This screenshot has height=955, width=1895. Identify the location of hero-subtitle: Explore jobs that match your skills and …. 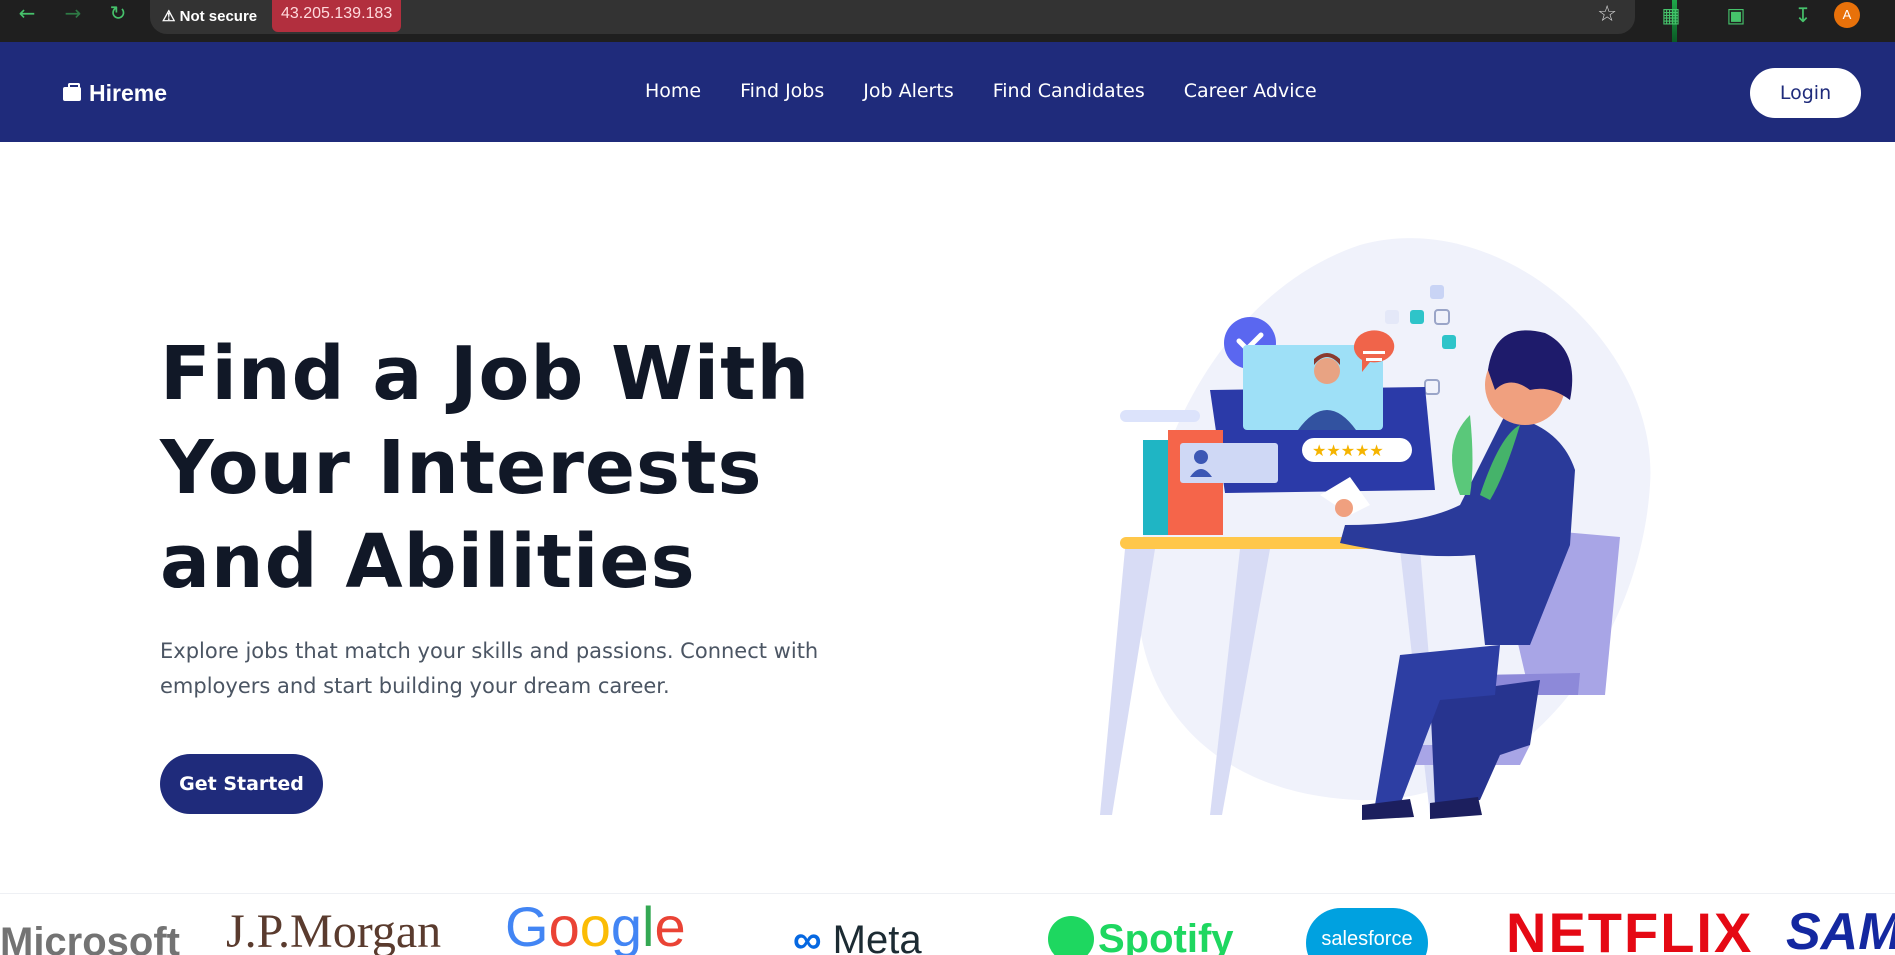
(510, 669).